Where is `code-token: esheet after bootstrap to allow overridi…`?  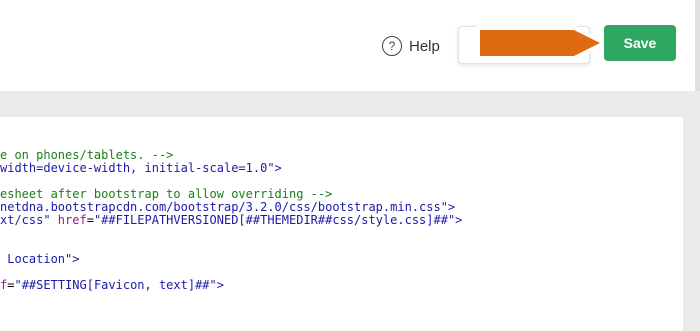
code-token: esheet after bootstrap to allow overridi… is located at coordinates (166, 194).